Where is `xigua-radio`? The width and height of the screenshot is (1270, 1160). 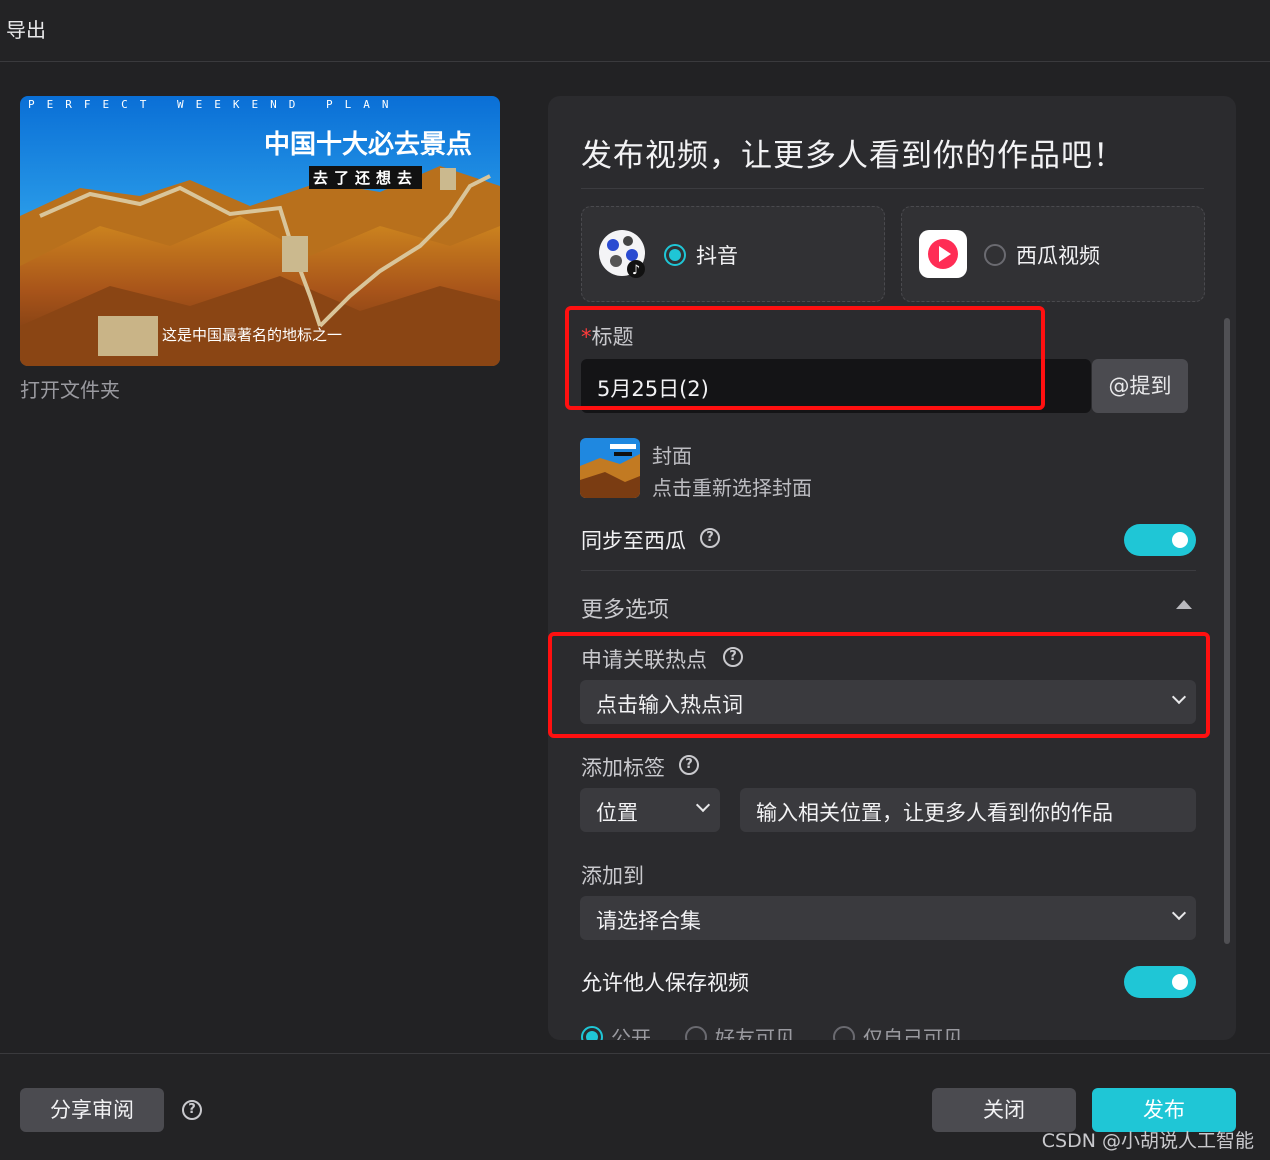 xigua-radio is located at coordinates (995, 255).